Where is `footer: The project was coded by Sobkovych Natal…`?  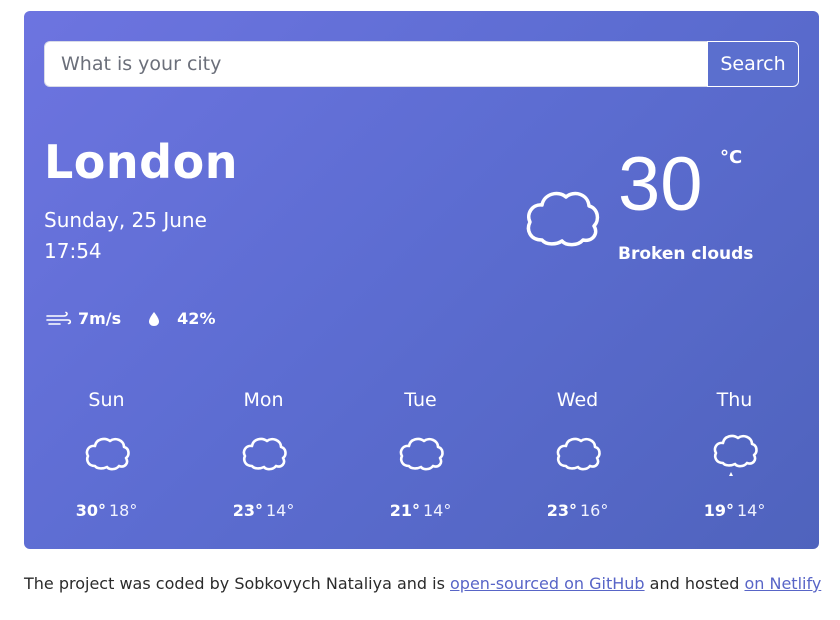 footer: The project was coded by Sobkovych Natal… is located at coordinates (422, 583).